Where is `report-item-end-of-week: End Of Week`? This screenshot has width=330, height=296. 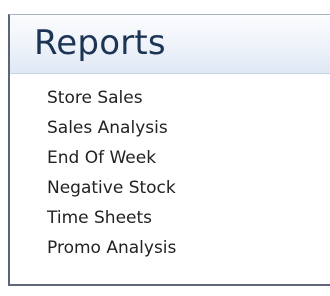 report-item-end-of-week: End Of Week is located at coordinates (170, 158).